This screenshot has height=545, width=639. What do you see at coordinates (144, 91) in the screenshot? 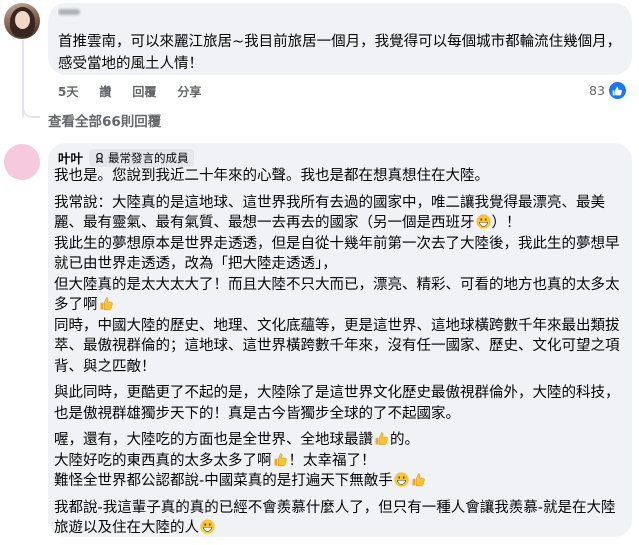
I see `reply-button: 回覆` at bounding box center [144, 91].